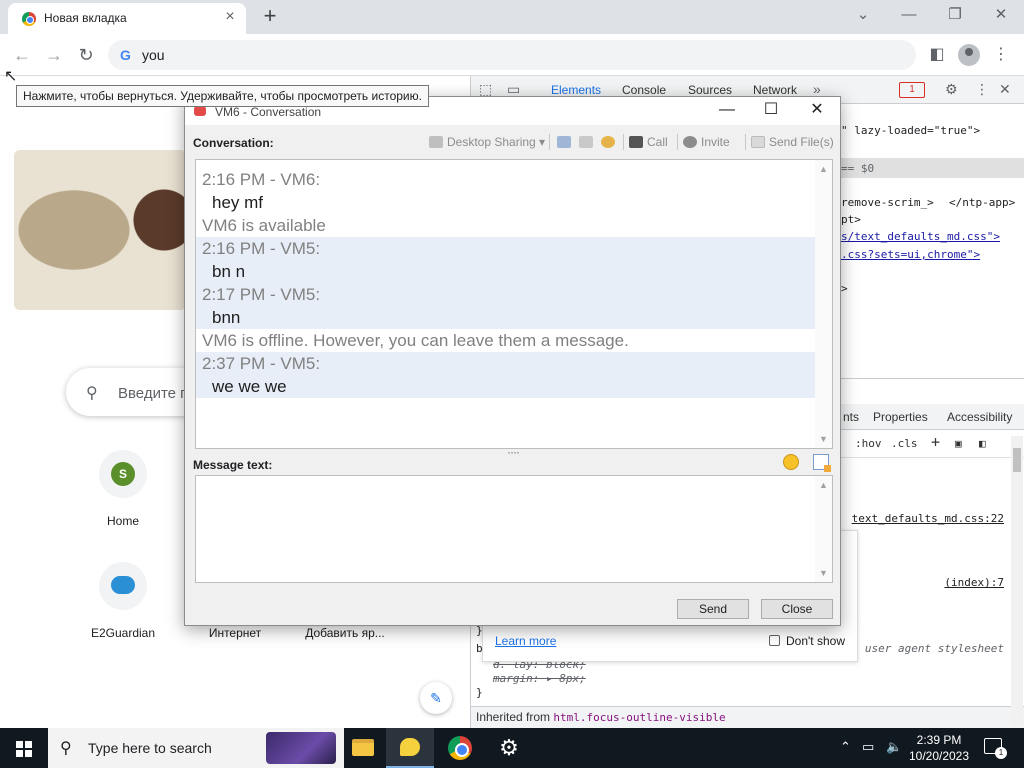 This screenshot has width=1024, height=768. Describe the element at coordinates (771, 111) in the screenshot. I see `dialog-maximize-button: ☐` at that location.